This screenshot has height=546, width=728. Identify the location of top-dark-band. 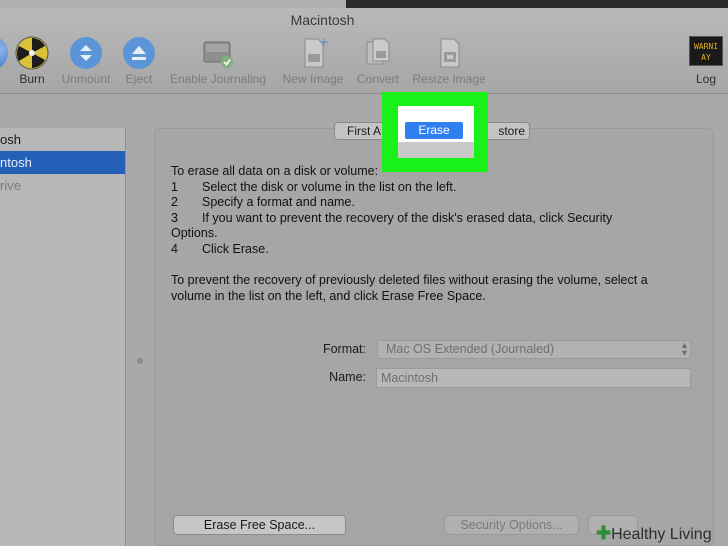
(537, 4).